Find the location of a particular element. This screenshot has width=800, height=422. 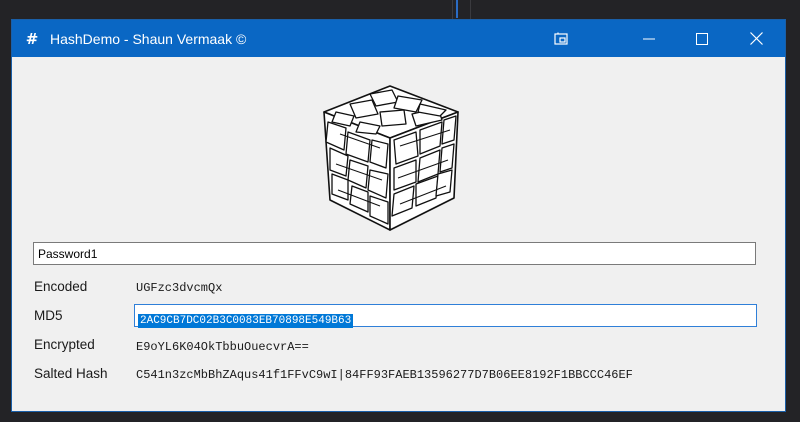

snap-icon is located at coordinates (561, 38).